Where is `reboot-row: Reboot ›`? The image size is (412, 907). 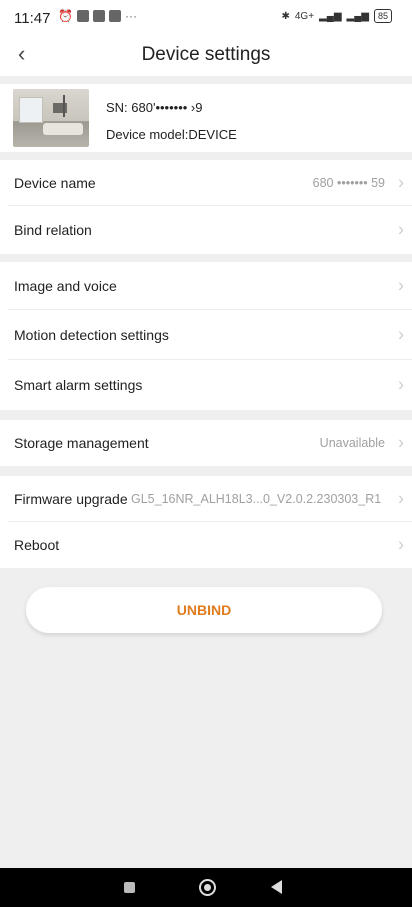
reboot-row: Reboot › is located at coordinates (206, 545).